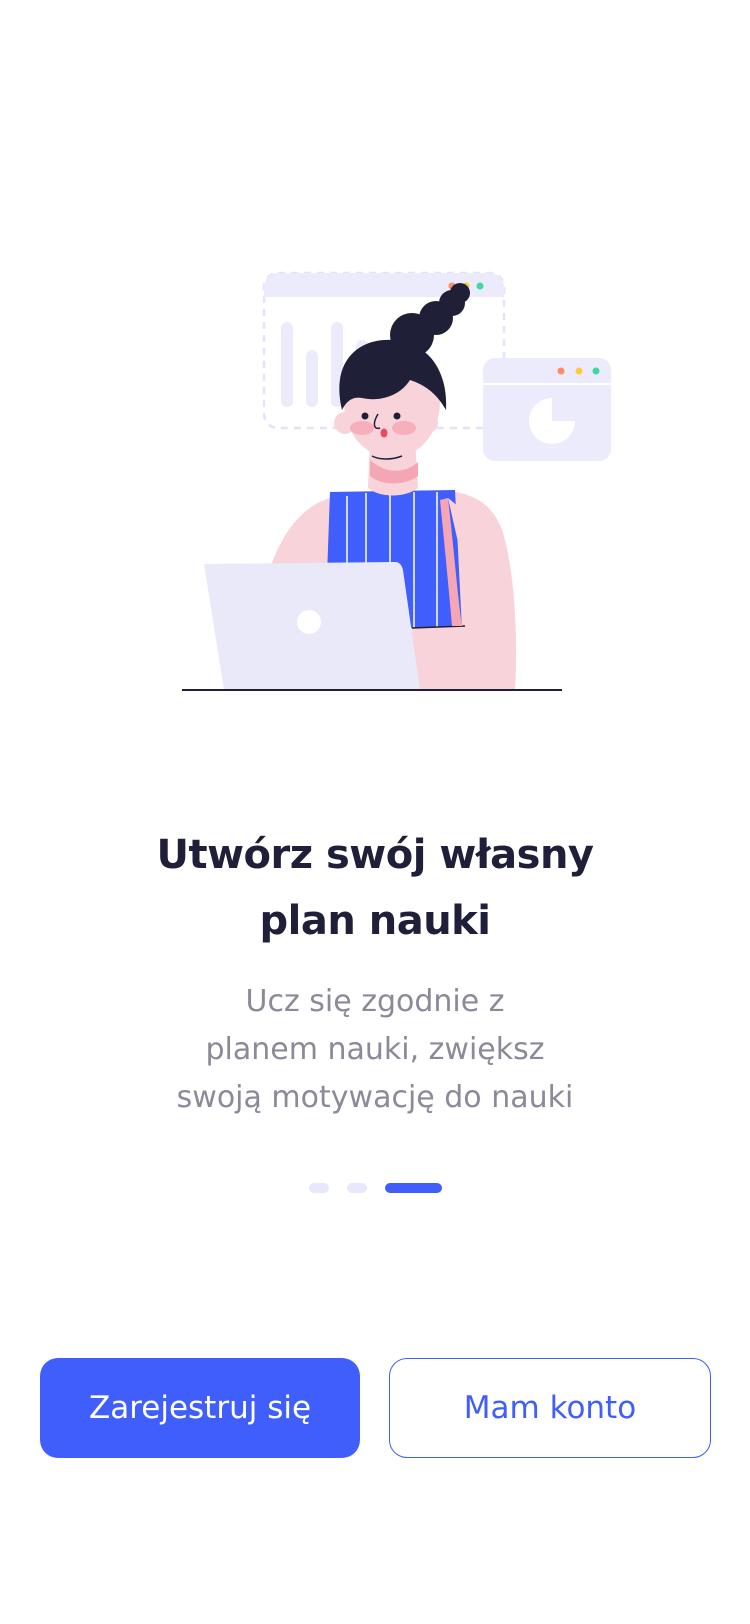 The width and height of the screenshot is (750, 1624). Describe the element at coordinates (396, 481) in the screenshot. I see `onboarding-illustration` at that location.